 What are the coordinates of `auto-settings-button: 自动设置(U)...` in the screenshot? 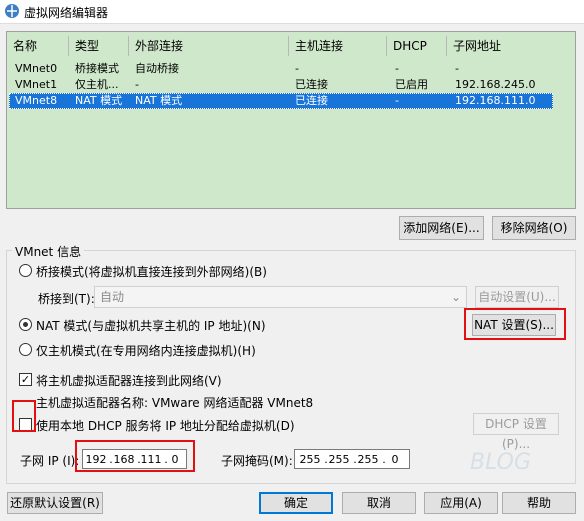 It's located at (517, 297).